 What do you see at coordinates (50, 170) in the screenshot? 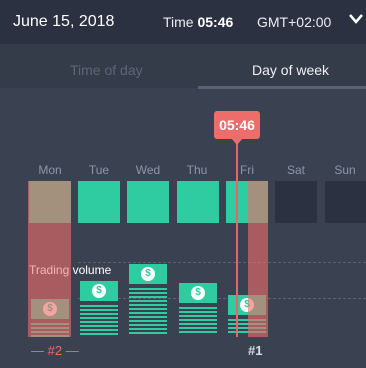
I see `day-label-mon: Mon` at bounding box center [50, 170].